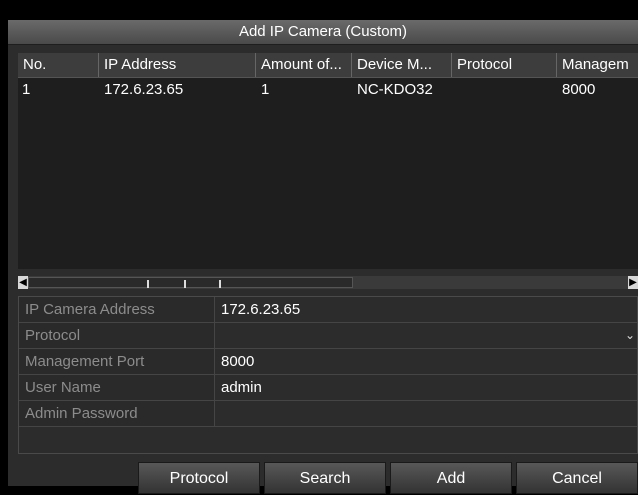 The image size is (638, 495). I want to click on scrollbar-thumb, so click(190, 282).